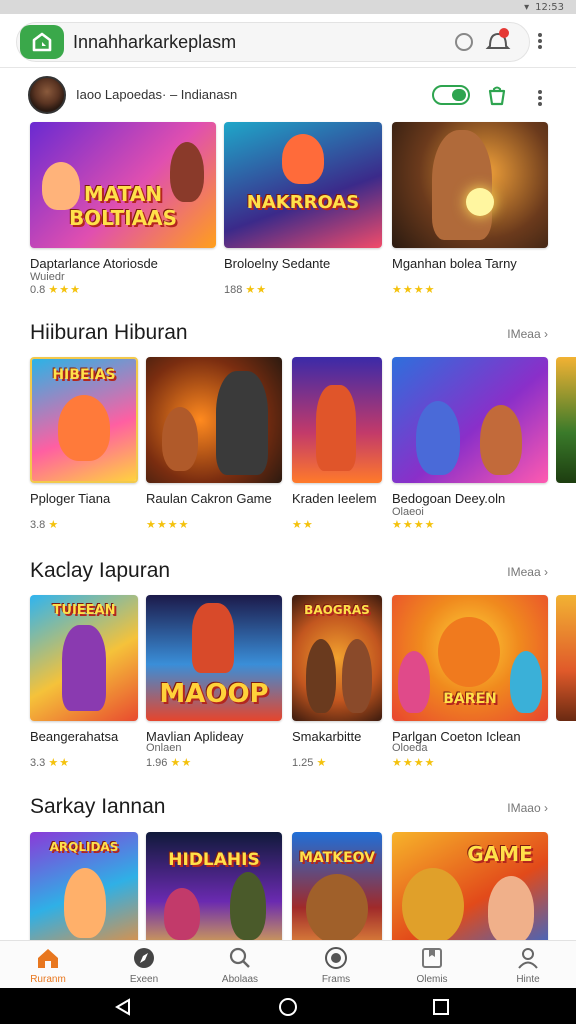  I want to click on app-thumbnail: HIDLAHIS, so click(214, 886).